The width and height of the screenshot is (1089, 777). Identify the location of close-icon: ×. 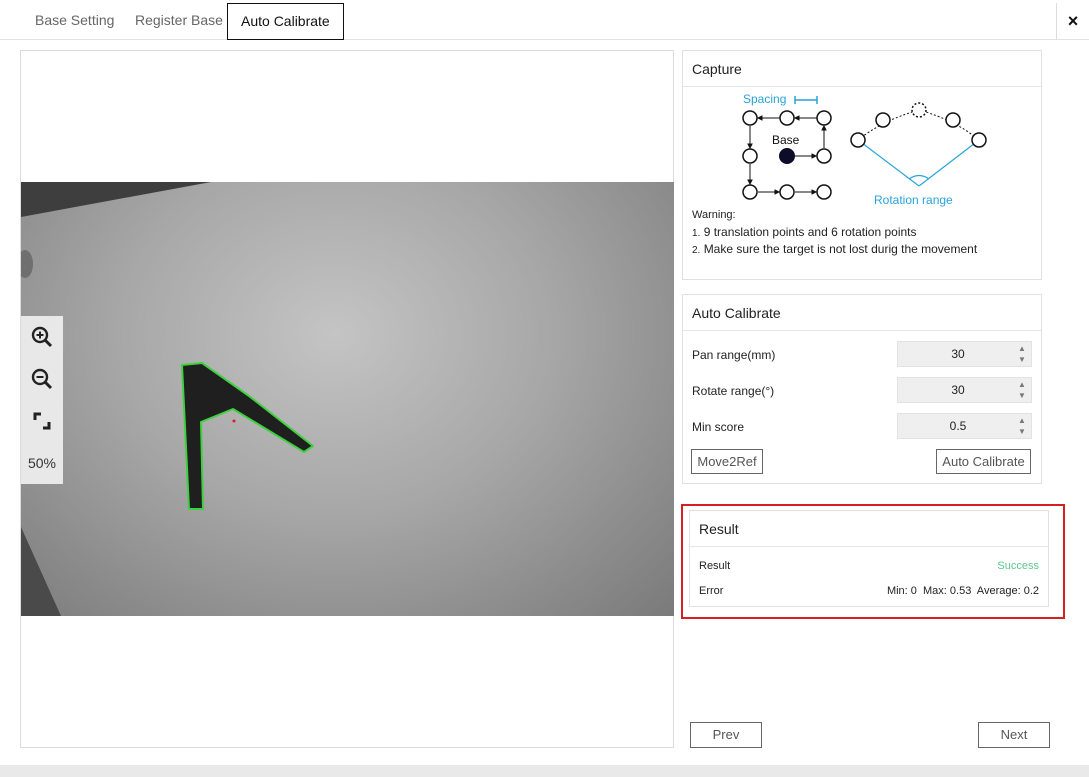
(1073, 21).